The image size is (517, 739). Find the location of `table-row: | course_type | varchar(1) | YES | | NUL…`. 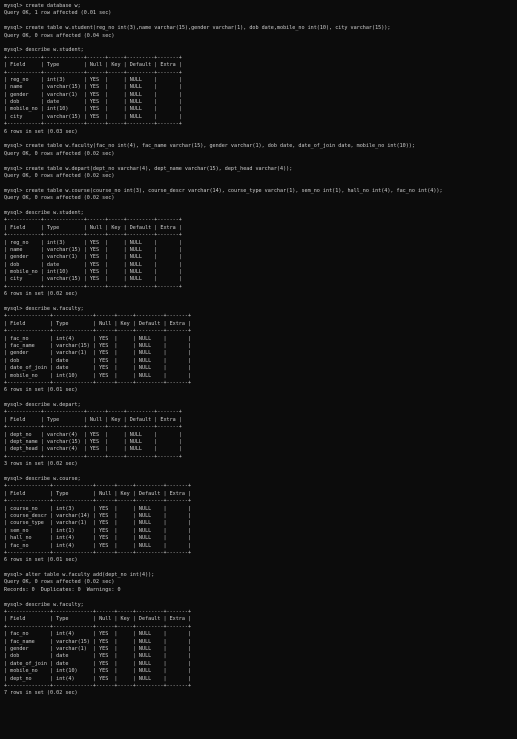

table-row: | course_type | varchar(1) | YES | | NUL… is located at coordinates (98, 523).